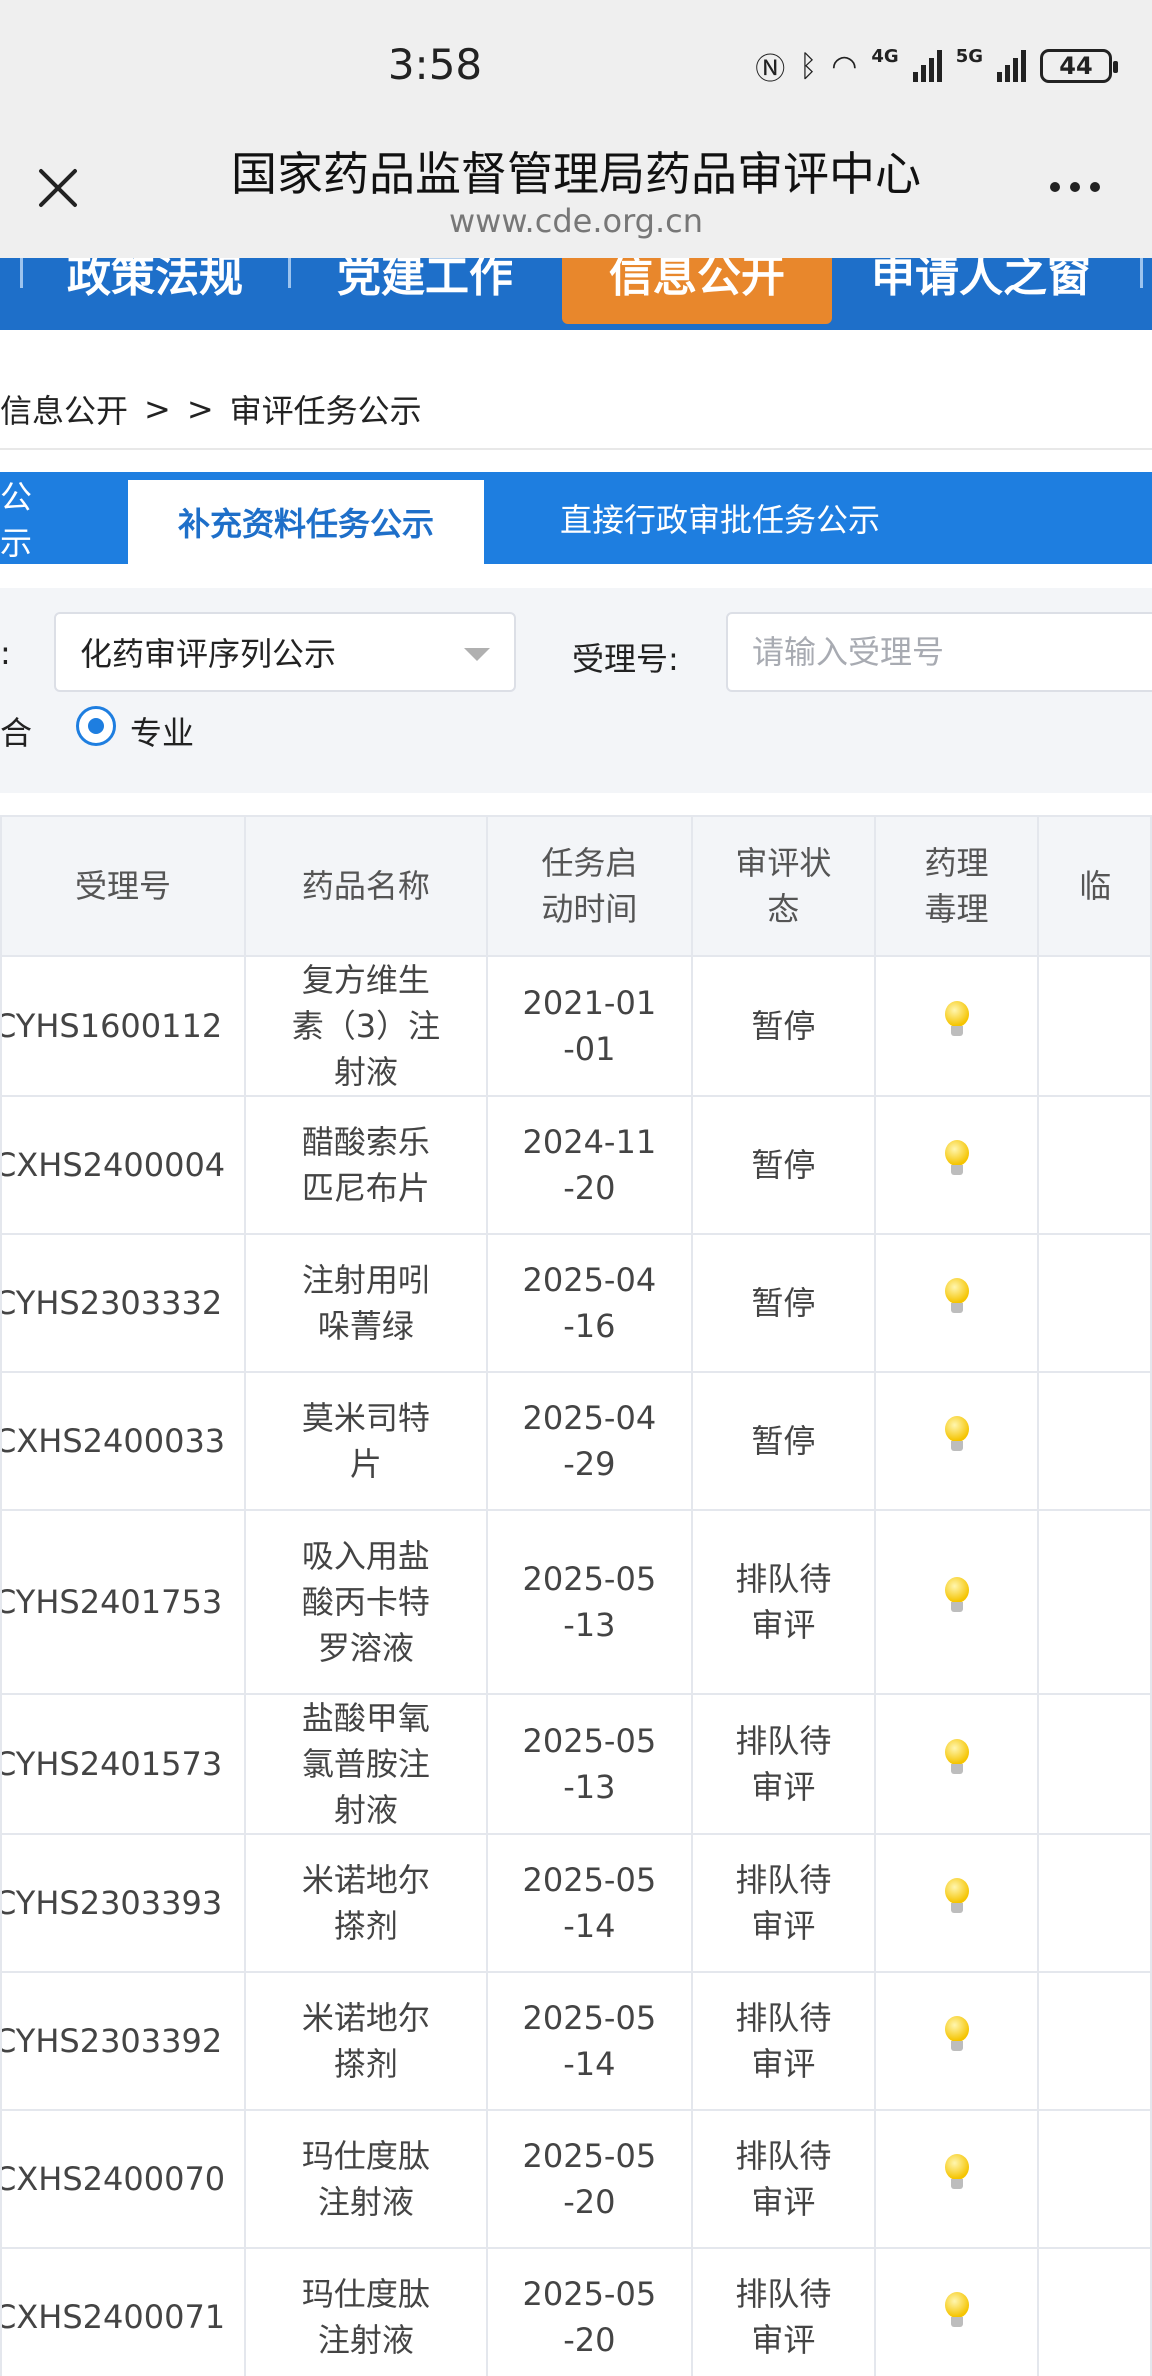 Image resolution: width=1152 pixels, height=2376 pixels. What do you see at coordinates (576, 1903) in the screenshot?
I see `table-row: CYHS2303393 米诺地尔搽剂 2025-05-14 排队待审评` at bounding box center [576, 1903].